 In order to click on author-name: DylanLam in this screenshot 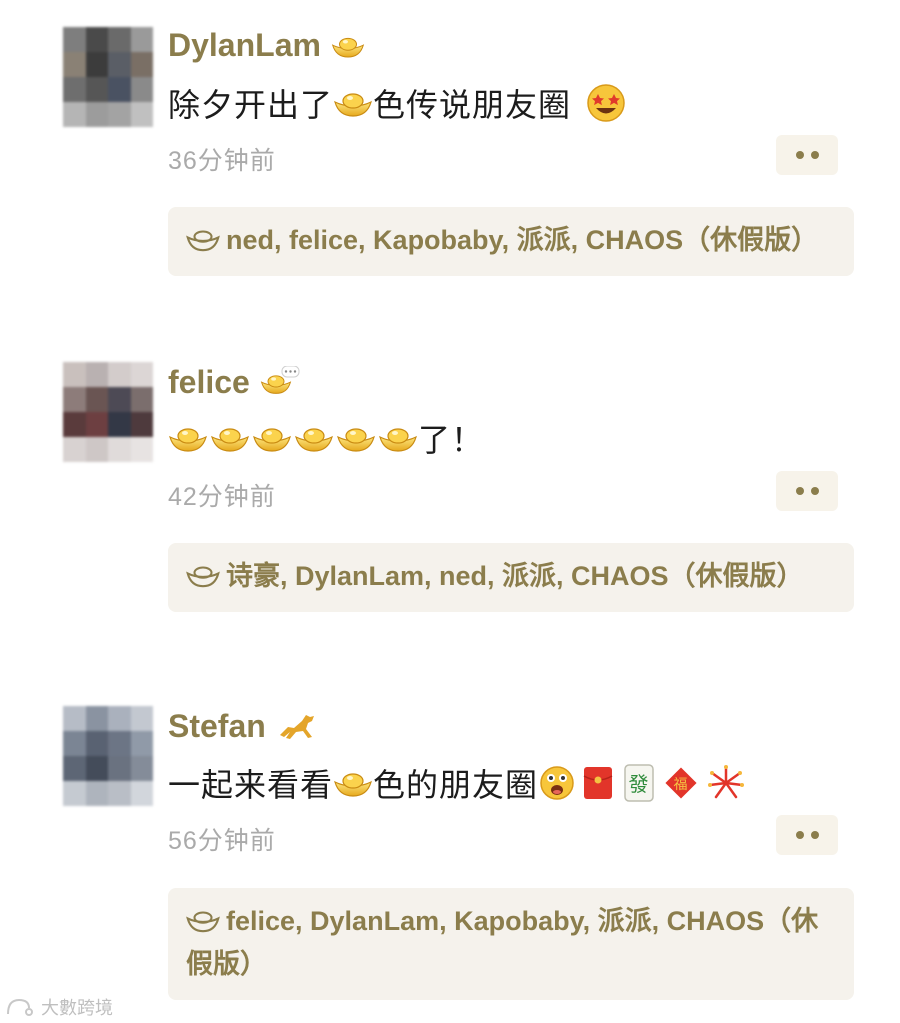, I will do `click(266, 45)`.